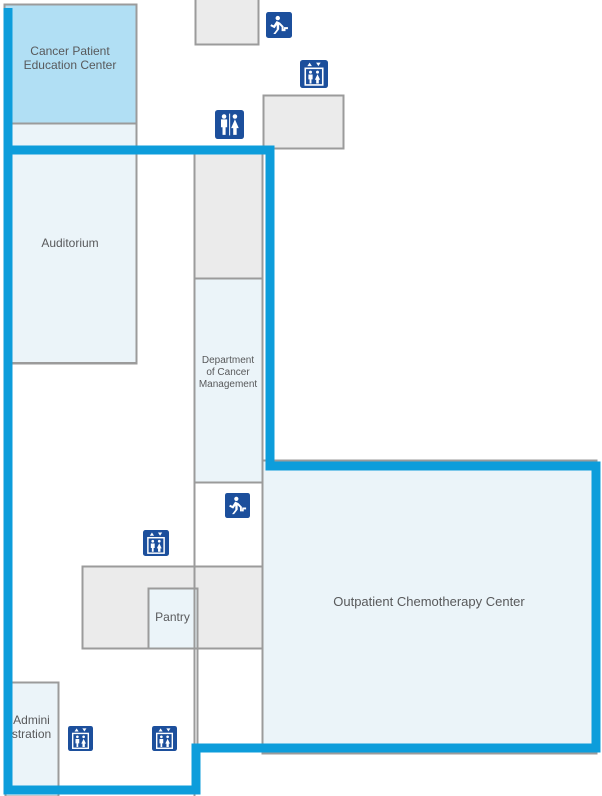 The height and width of the screenshot is (796, 602). Describe the element at coordinates (173, 618) in the screenshot. I see `room-pantry` at that location.